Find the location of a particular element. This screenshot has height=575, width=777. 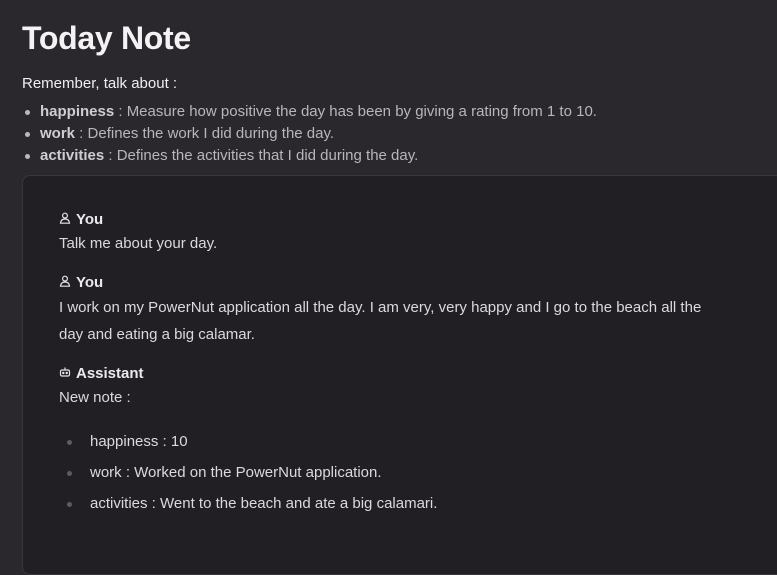

robot-icon is located at coordinates (65, 374).